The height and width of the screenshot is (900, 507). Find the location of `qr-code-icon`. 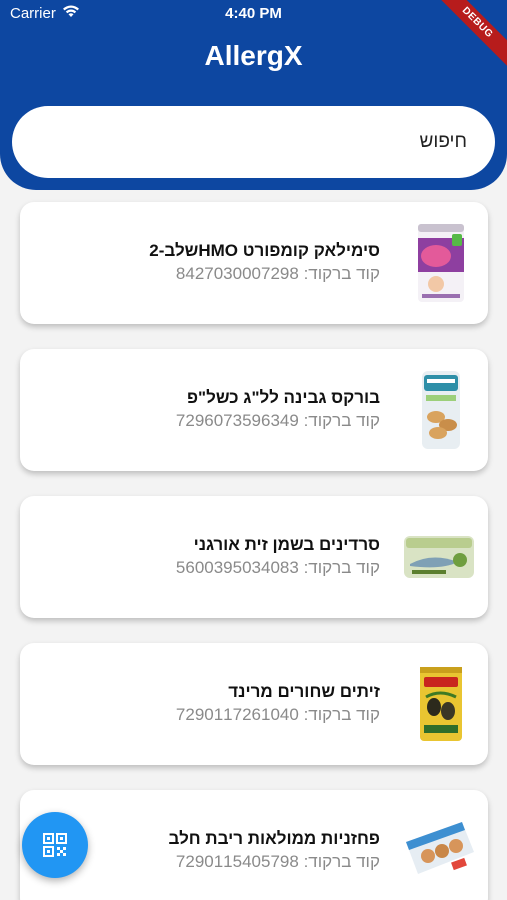

qr-code-icon is located at coordinates (55, 845).